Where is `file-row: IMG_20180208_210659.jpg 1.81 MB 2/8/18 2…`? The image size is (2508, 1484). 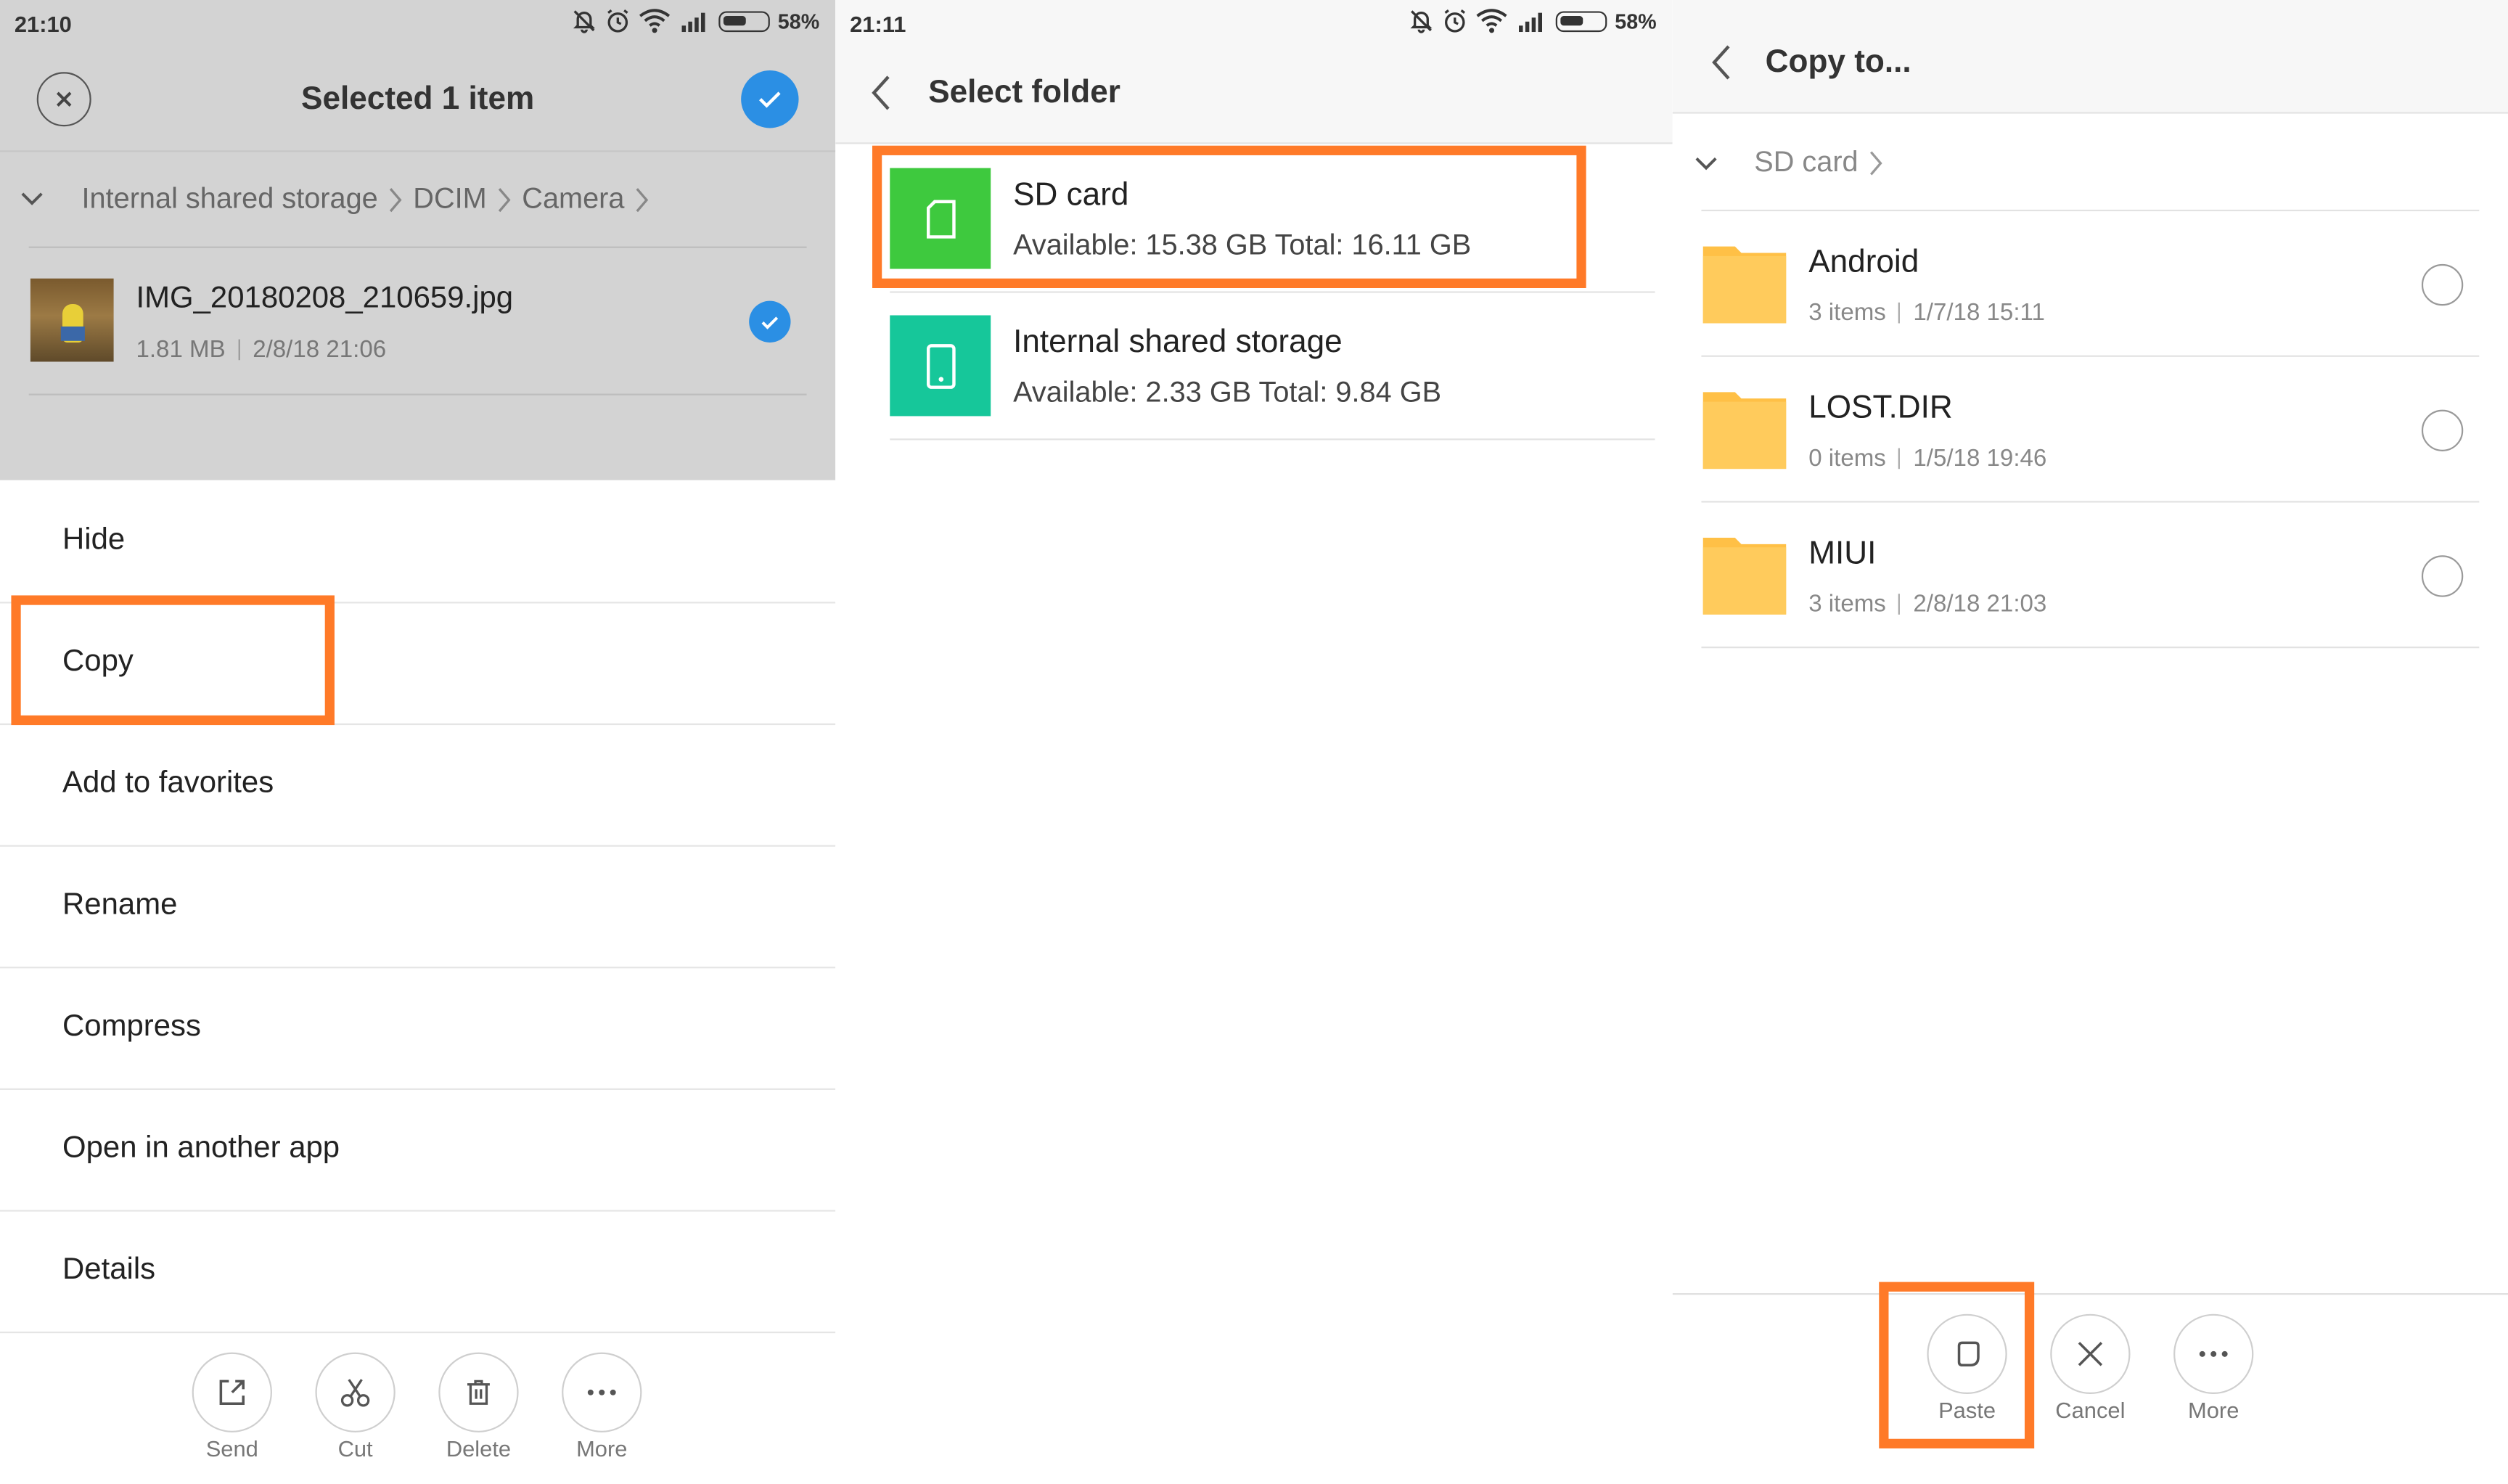 file-row: IMG_20180208_210659.jpg 1.81 MB 2/8/18 2… is located at coordinates (417, 321).